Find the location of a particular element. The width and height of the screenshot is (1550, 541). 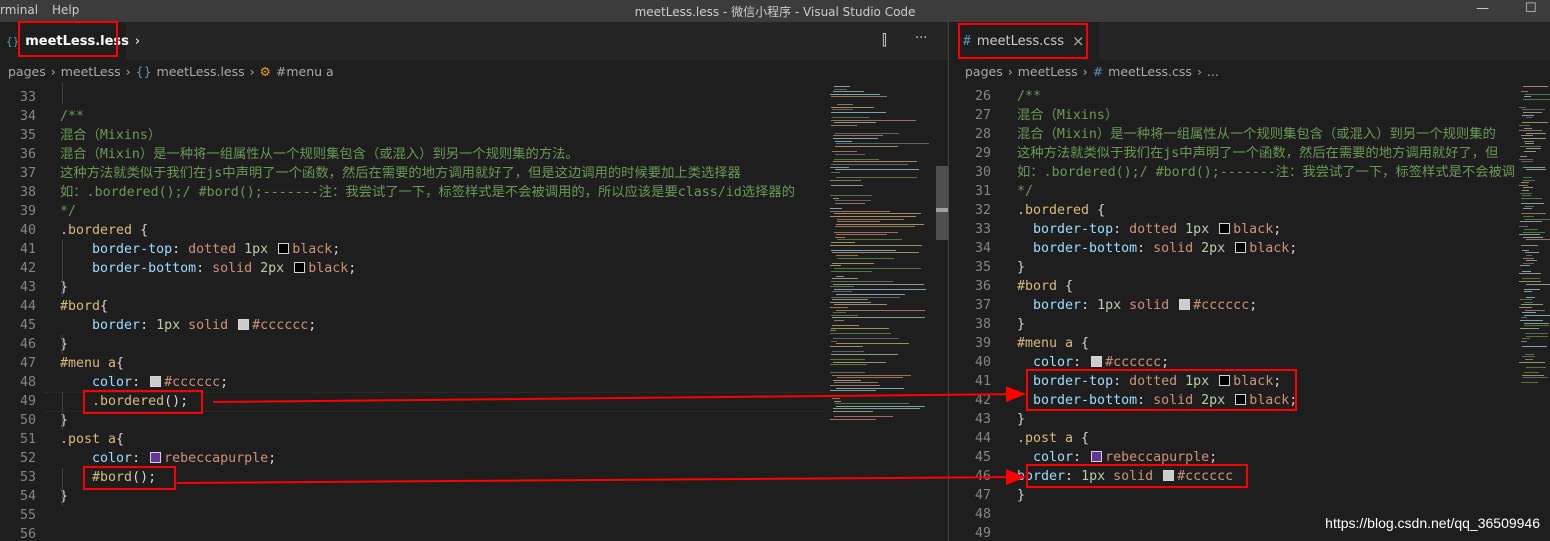

annotation-arrows is located at coordinates (601, 436).